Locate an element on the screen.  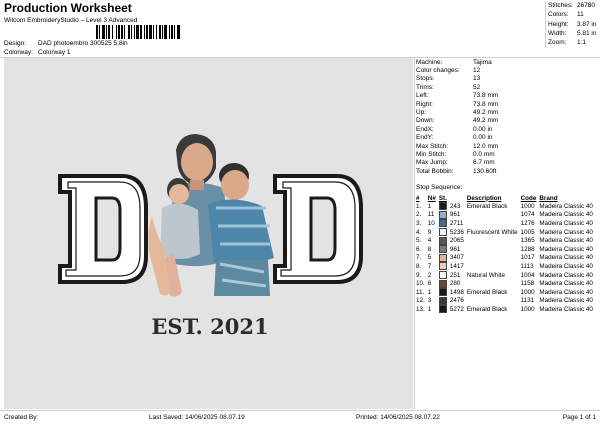
stop-sequence-header-row: # N# St. Description Code Brand is located at coordinates (487, 198).